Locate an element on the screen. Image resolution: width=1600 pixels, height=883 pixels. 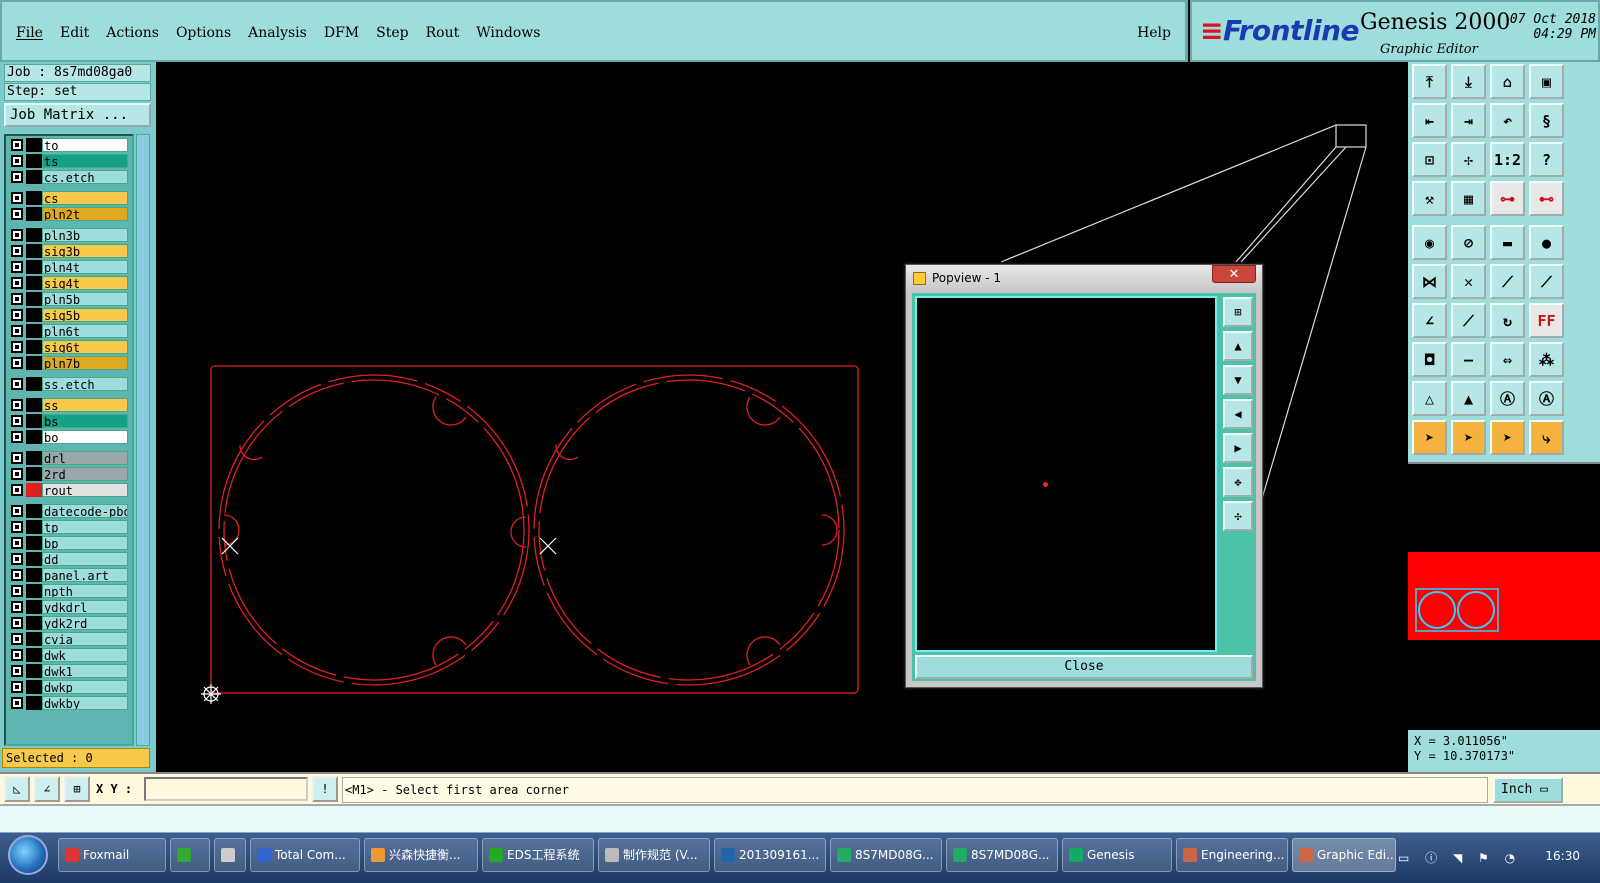
route-icon: ⤷ is located at coordinates (1546, 437).